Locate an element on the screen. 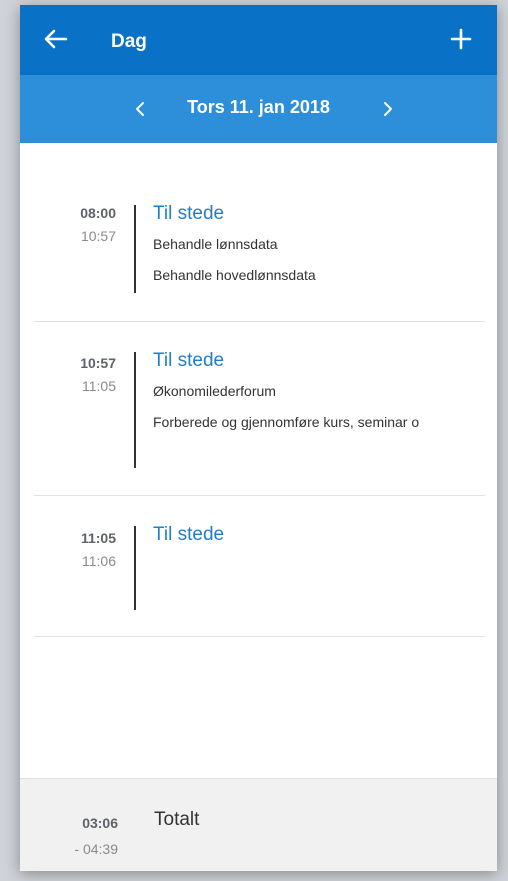  entry-activity: Behandle lønnsdata is located at coordinates (215, 244).